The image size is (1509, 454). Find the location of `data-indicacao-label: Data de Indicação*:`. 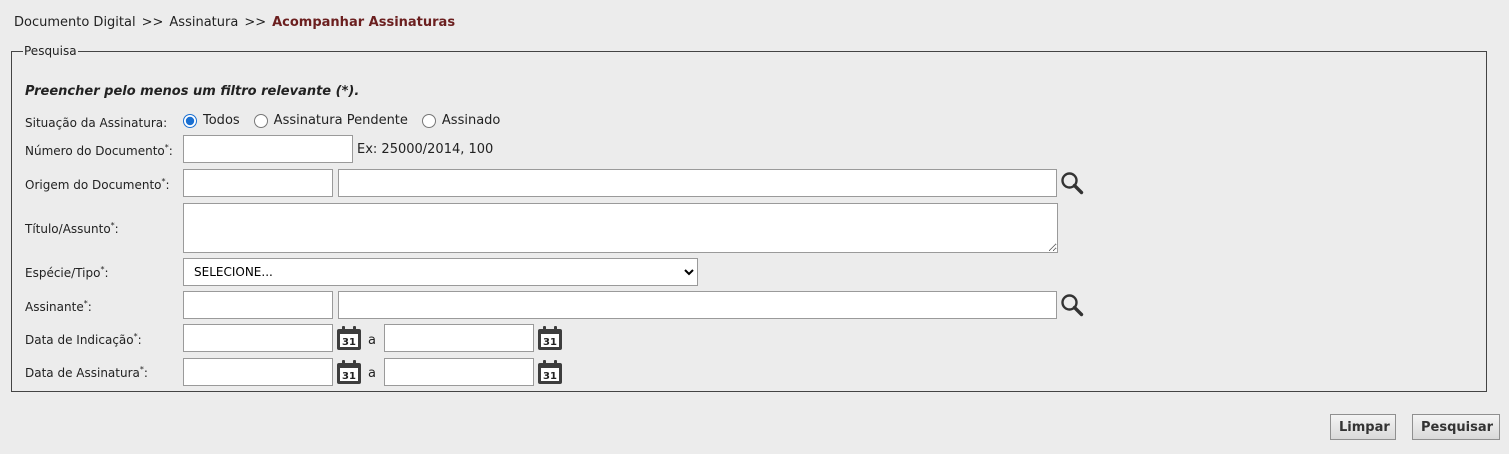

data-indicacao-label: Data de Indicação*: is located at coordinates (83, 339).